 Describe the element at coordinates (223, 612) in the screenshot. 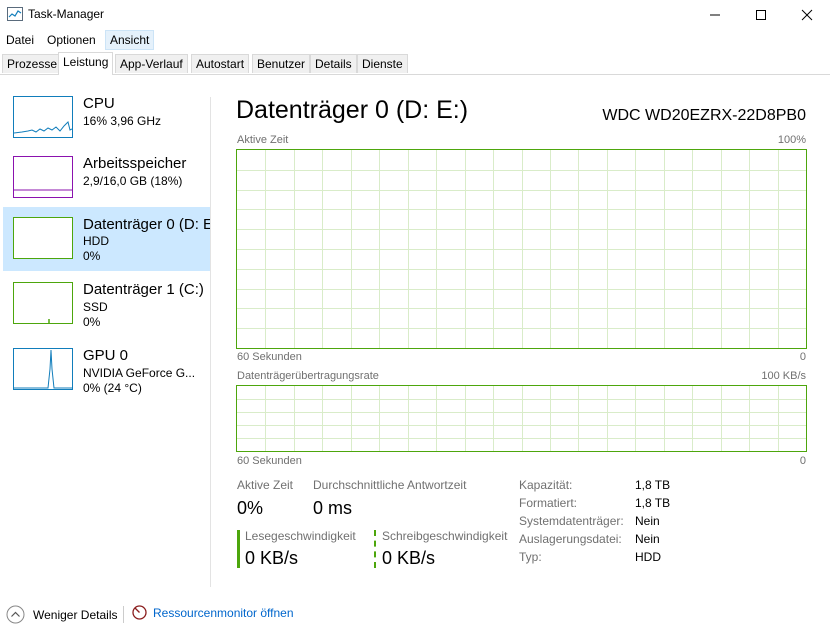

I see `resource-monitor-label: Ressourcenmonitor öffnen` at that location.